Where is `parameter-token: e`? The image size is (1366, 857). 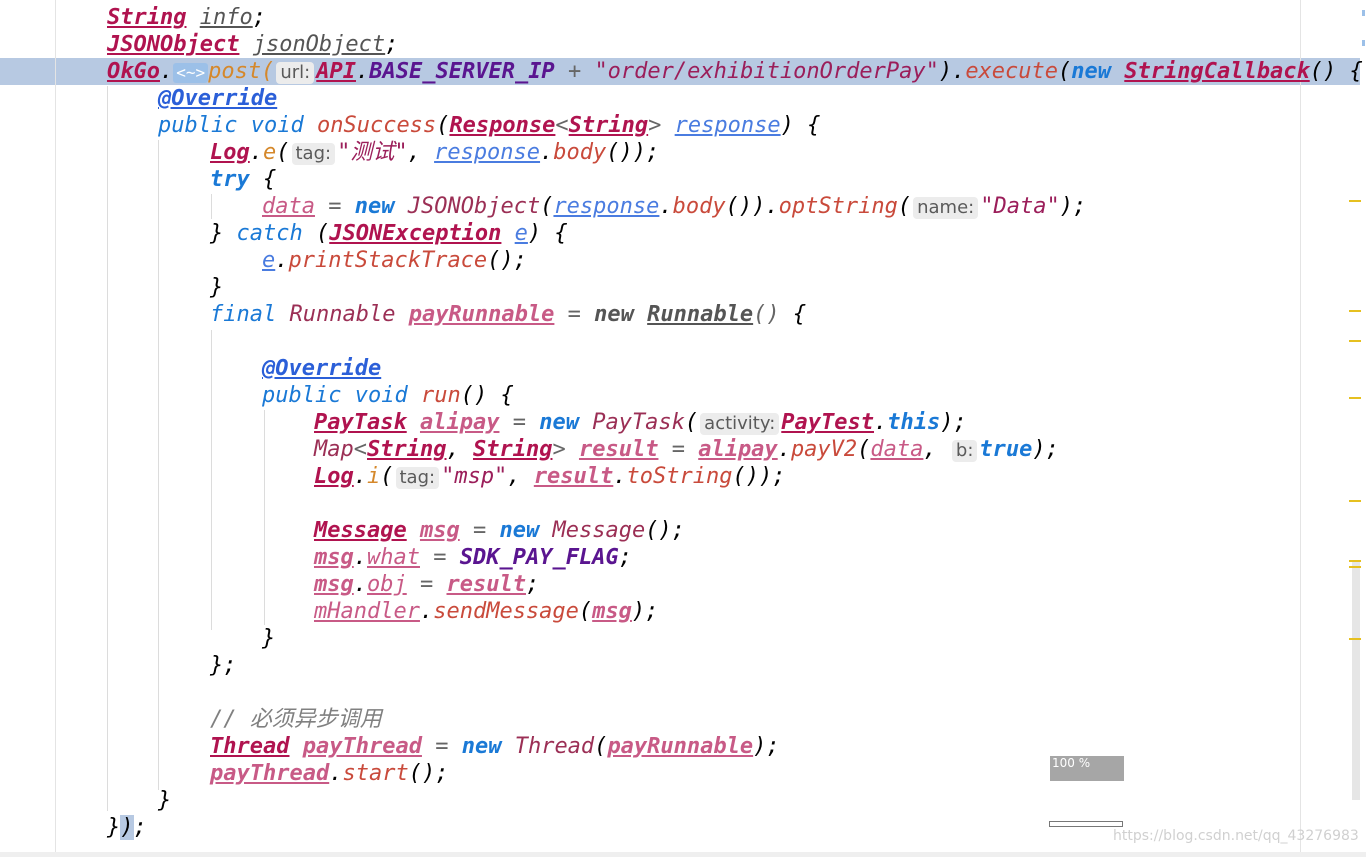
parameter-token: e is located at coordinates (269, 260).